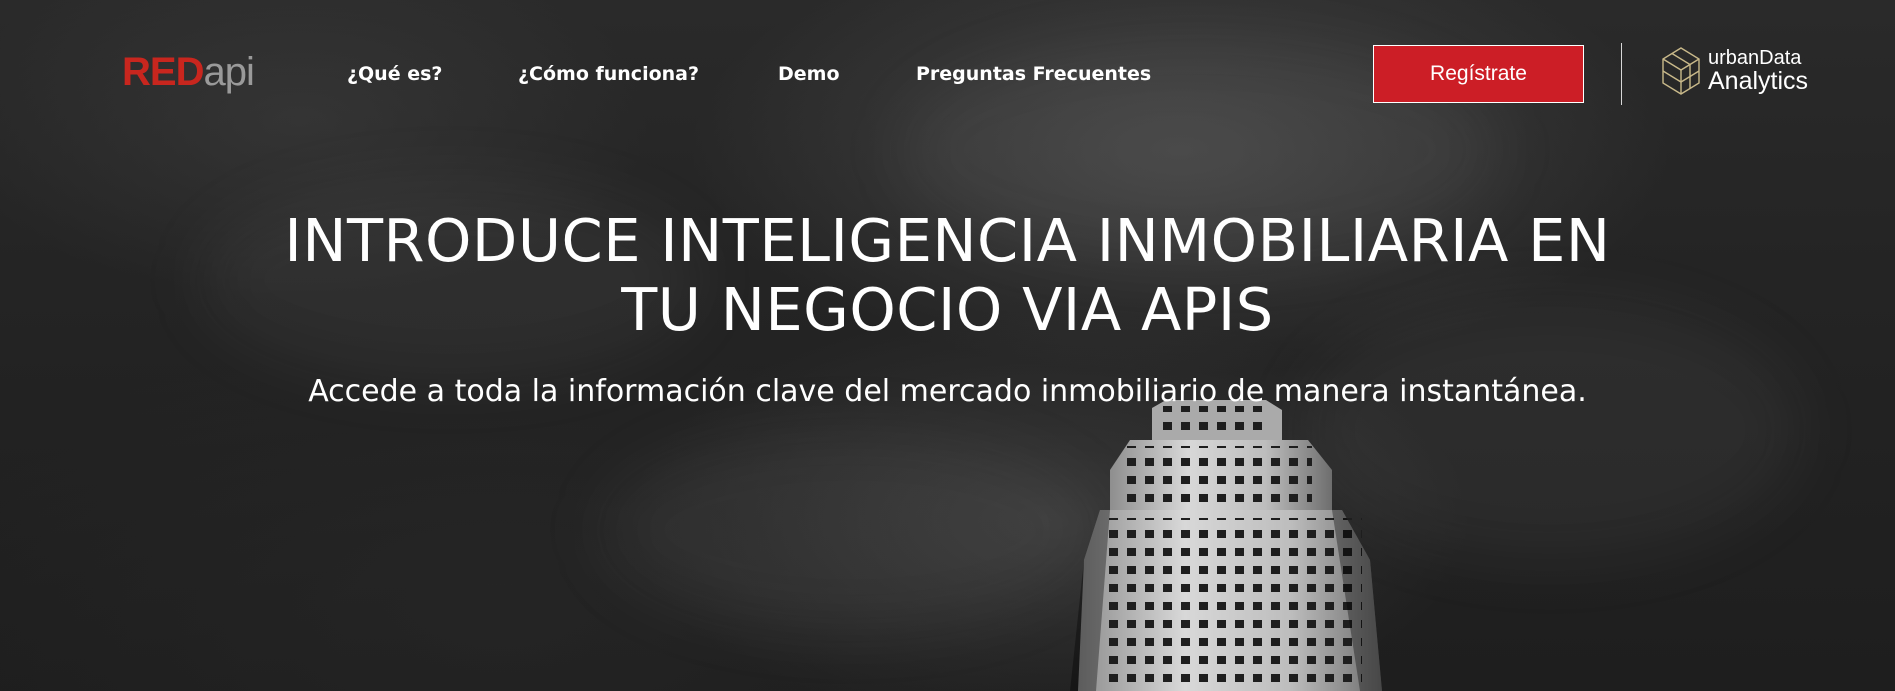  Describe the element at coordinates (1478, 74) in the screenshot. I see `register-button: Regístrate` at that location.